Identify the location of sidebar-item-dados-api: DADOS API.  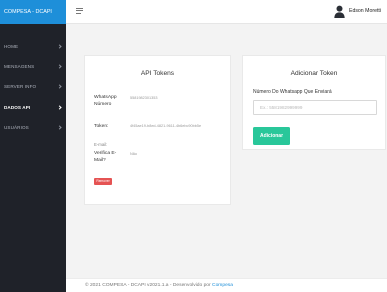
(33, 107).